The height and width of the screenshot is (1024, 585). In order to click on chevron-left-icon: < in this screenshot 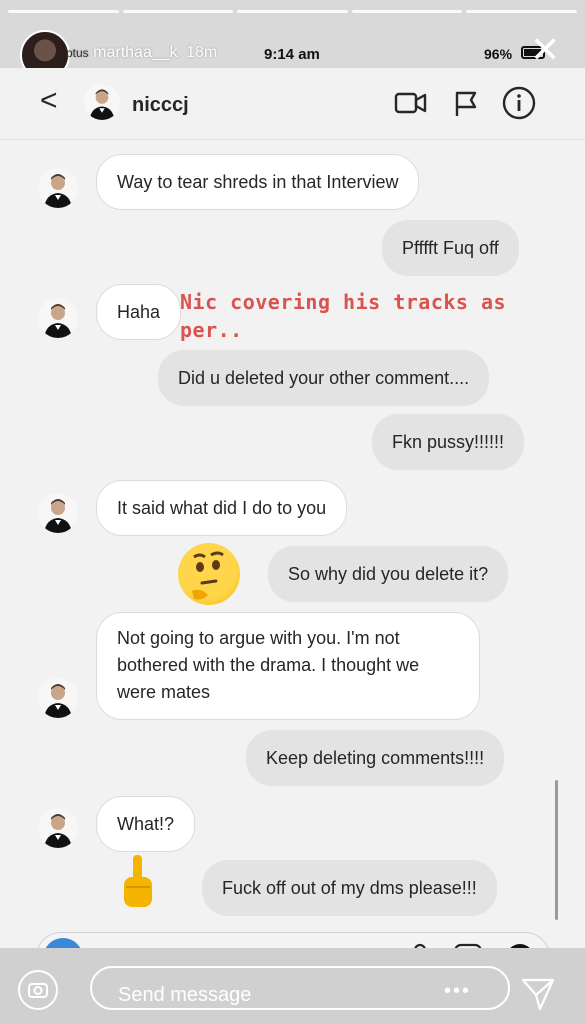, I will do `click(49, 101)`.